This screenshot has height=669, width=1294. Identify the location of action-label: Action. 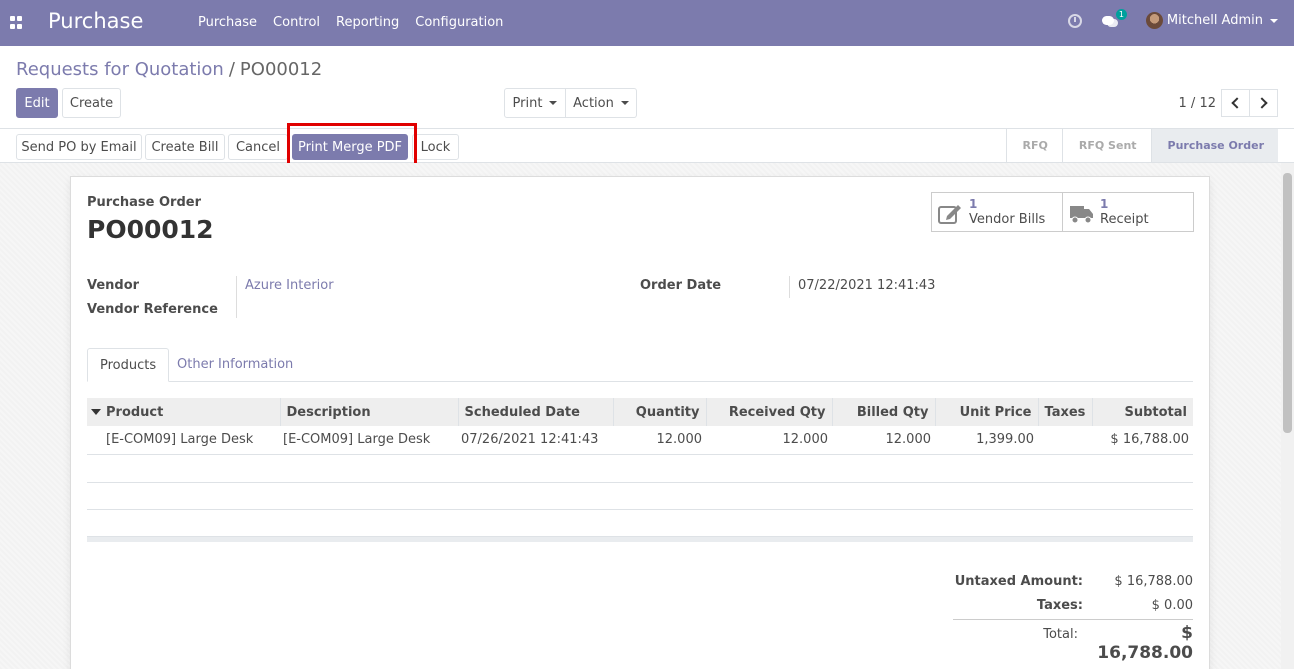
(593, 103).